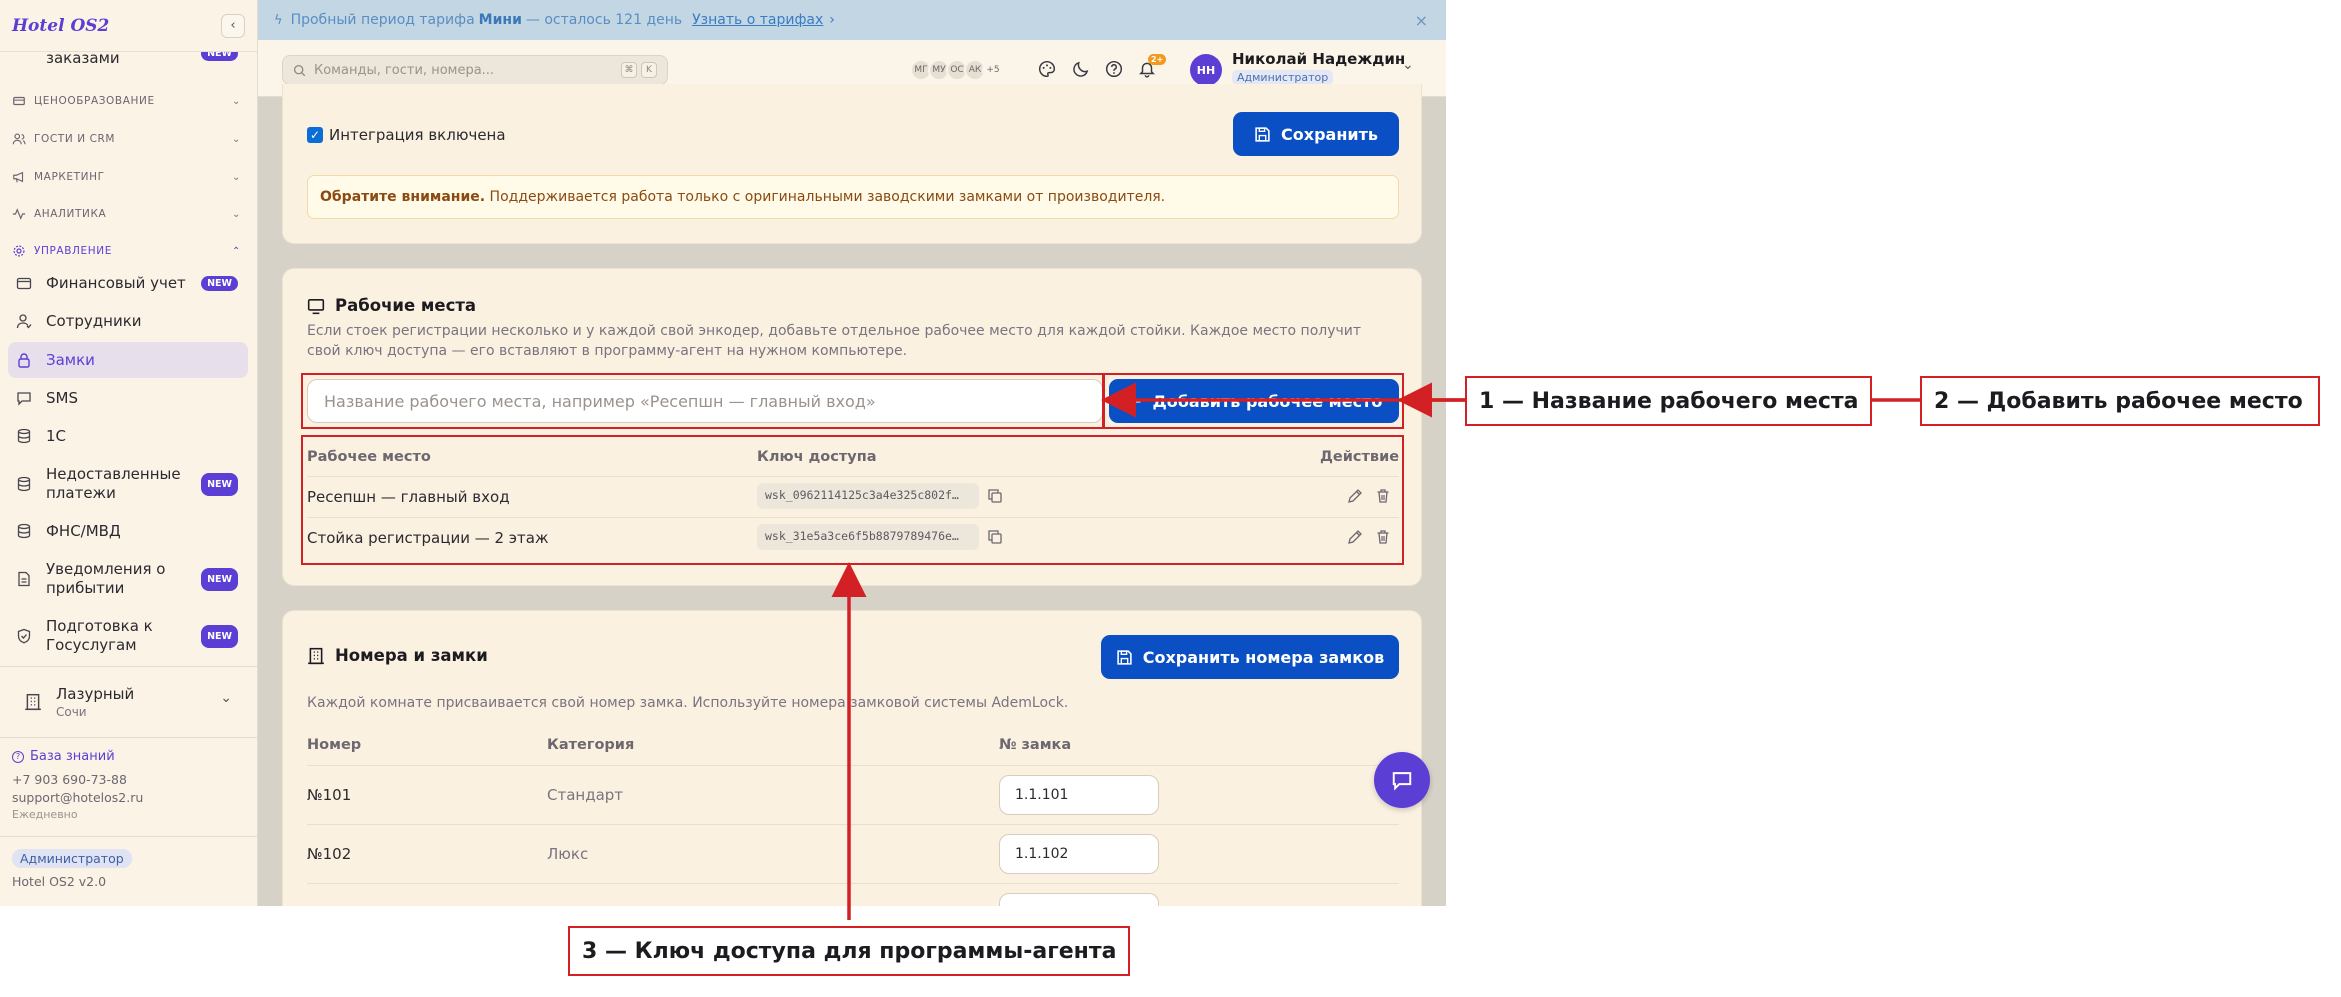  What do you see at coordinates (126, 177) in the screenshot?
I see `sidebar-section-marketing: МАРКЕТИНГ ⌄` at bounding box center [126, 177].